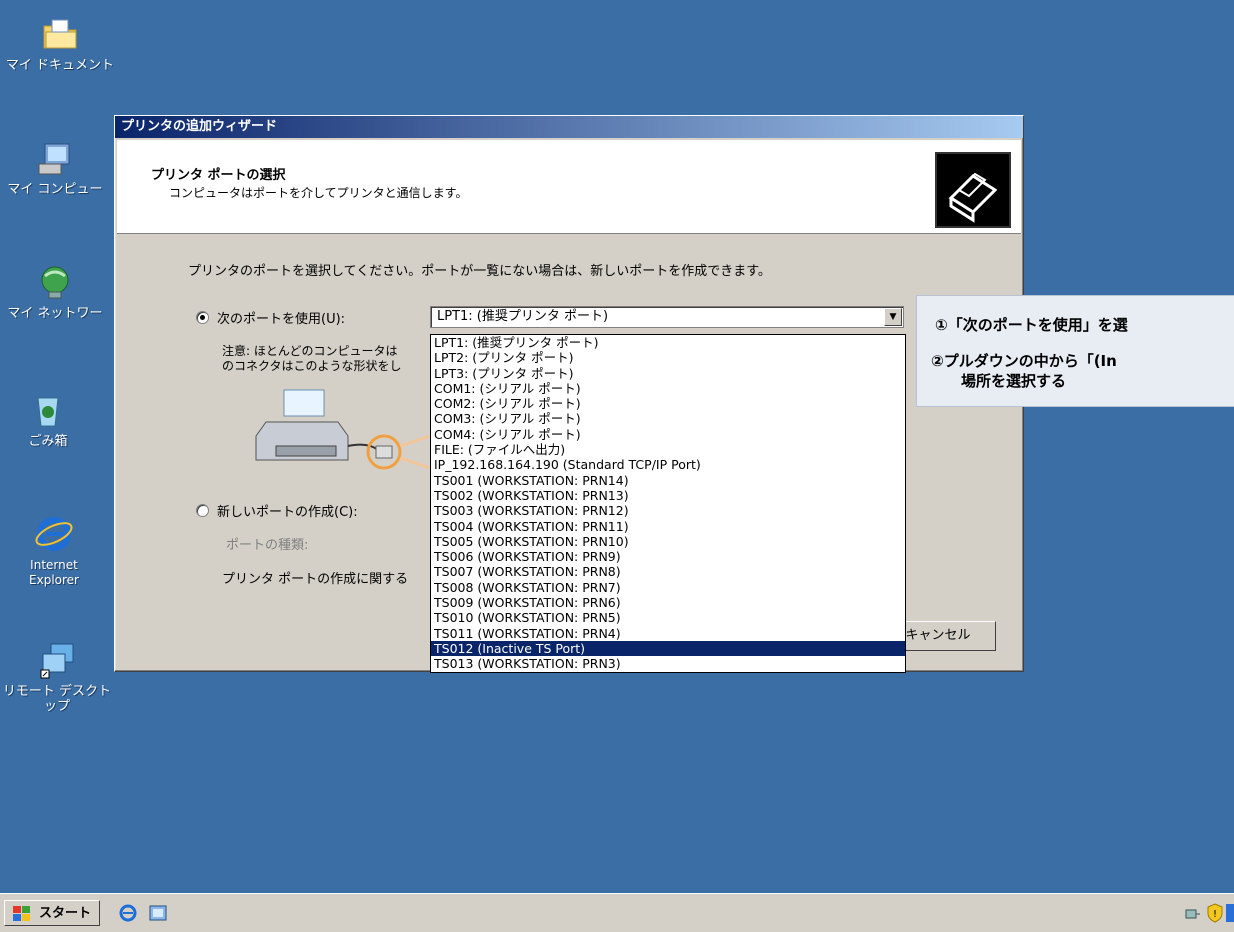 Image resolution: width=1234 pixels, height=932 pixels. I want to click on chevron-down-icon: ▼, so click(893, 317).